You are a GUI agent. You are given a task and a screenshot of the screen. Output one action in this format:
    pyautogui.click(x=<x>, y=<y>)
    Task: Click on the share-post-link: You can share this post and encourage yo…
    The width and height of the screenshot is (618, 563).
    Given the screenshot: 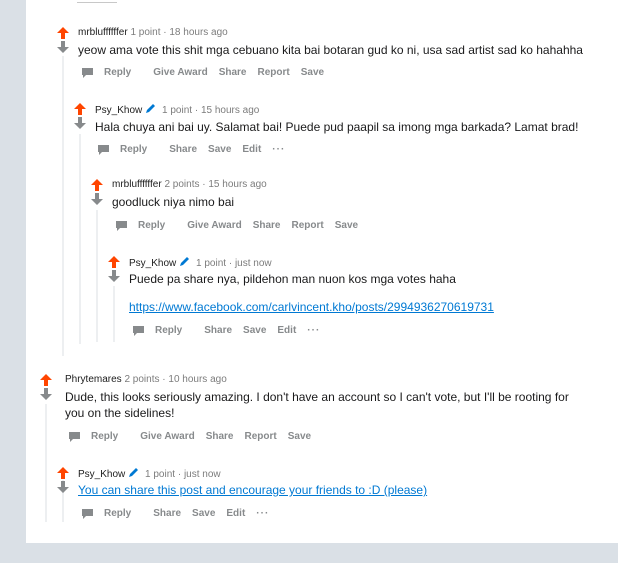 What is the action you would take?
    pyautogui.click(x=252, y=490)
    